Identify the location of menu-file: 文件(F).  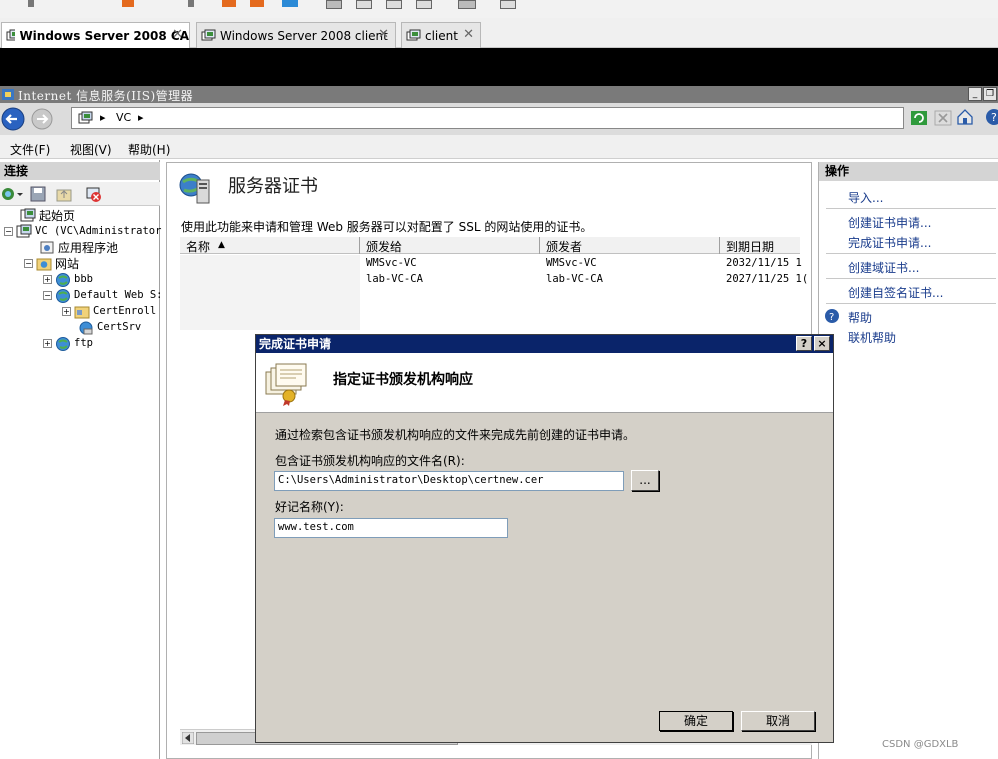
(30, 149).